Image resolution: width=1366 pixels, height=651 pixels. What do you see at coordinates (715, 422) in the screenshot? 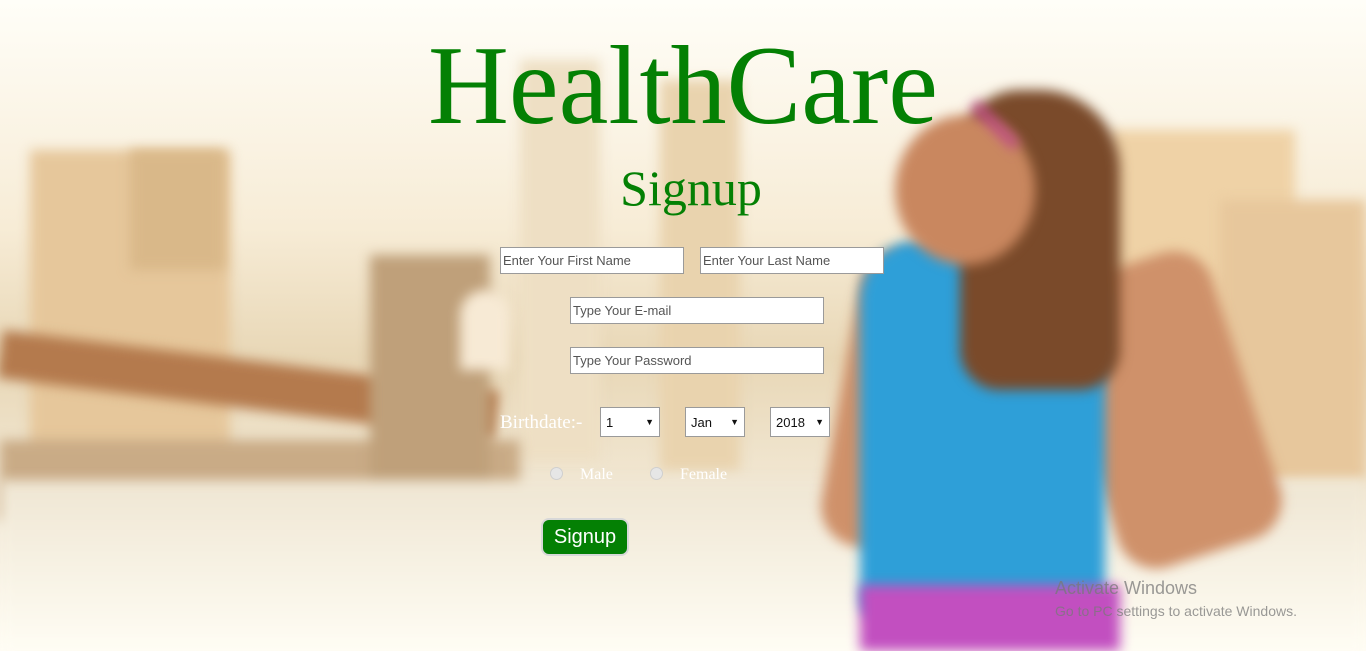
I see `birth-month-select: Jan ▼` at bounding box center [715, 422].